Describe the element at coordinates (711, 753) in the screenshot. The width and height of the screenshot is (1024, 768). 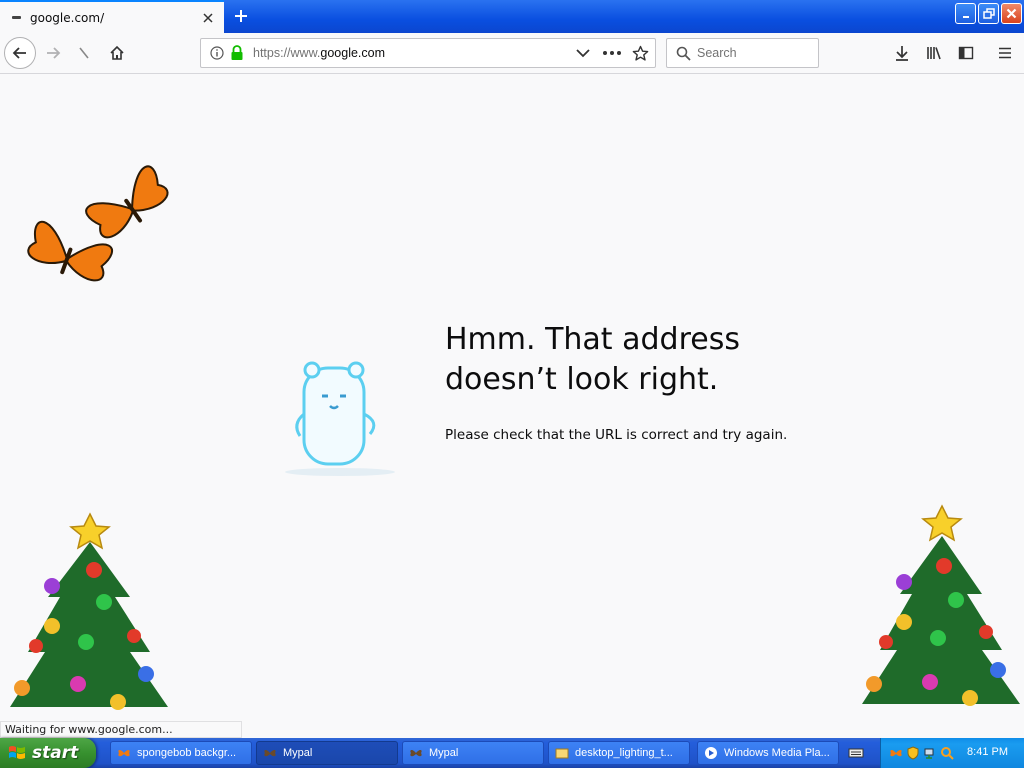
I see `media-player-icon` at that location.